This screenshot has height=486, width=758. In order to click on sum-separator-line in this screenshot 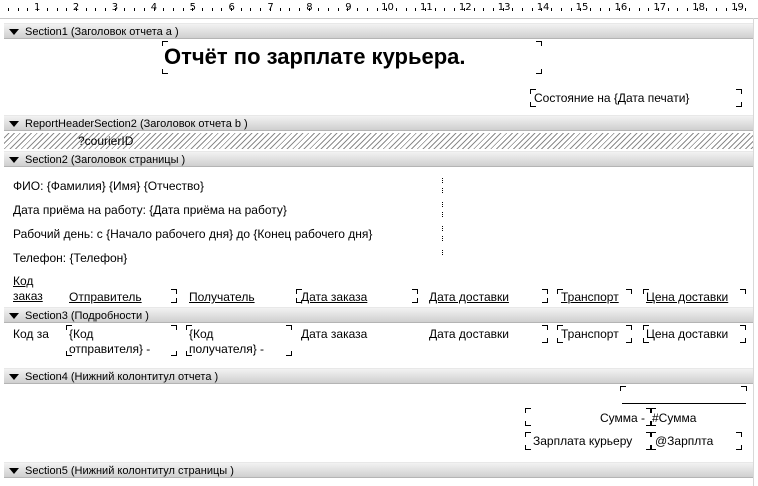, I will do `click(684, 403)`.